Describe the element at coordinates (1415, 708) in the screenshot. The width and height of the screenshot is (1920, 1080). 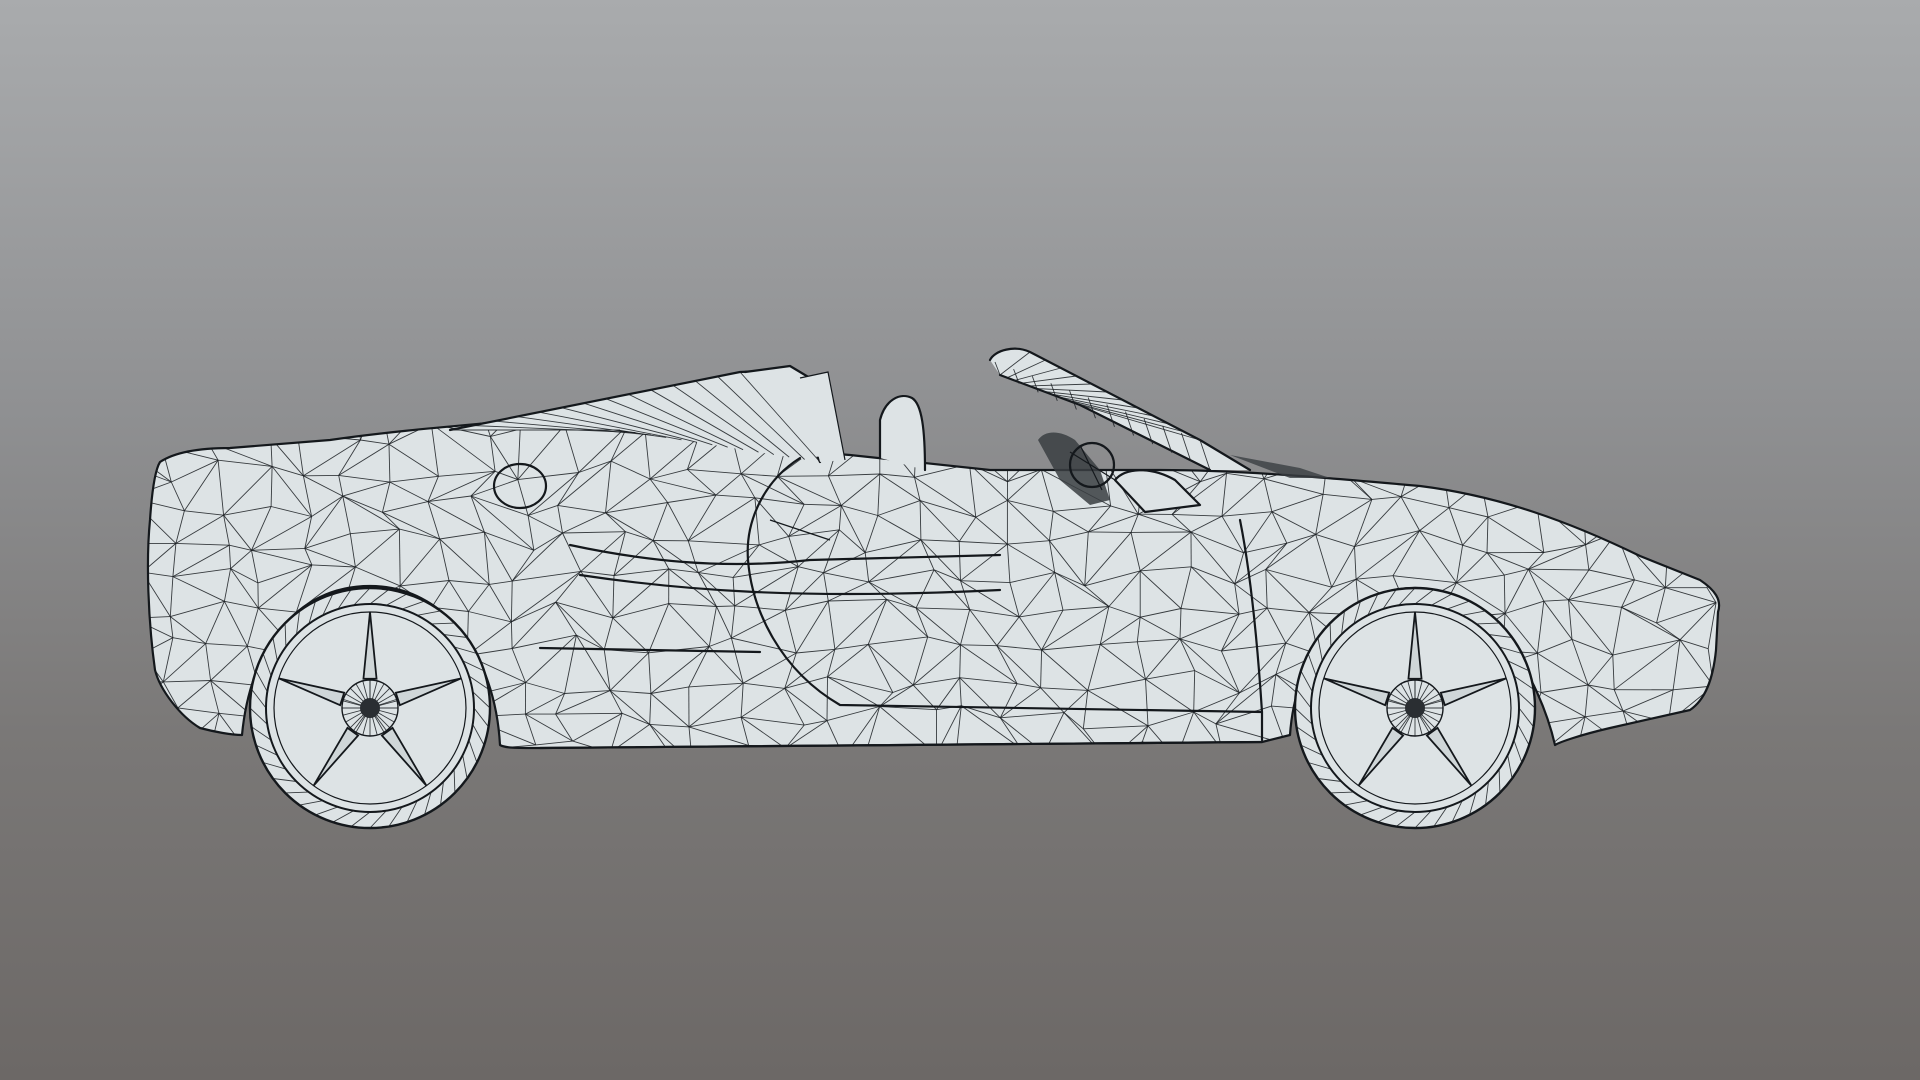
I see `front-wheel` at that location.